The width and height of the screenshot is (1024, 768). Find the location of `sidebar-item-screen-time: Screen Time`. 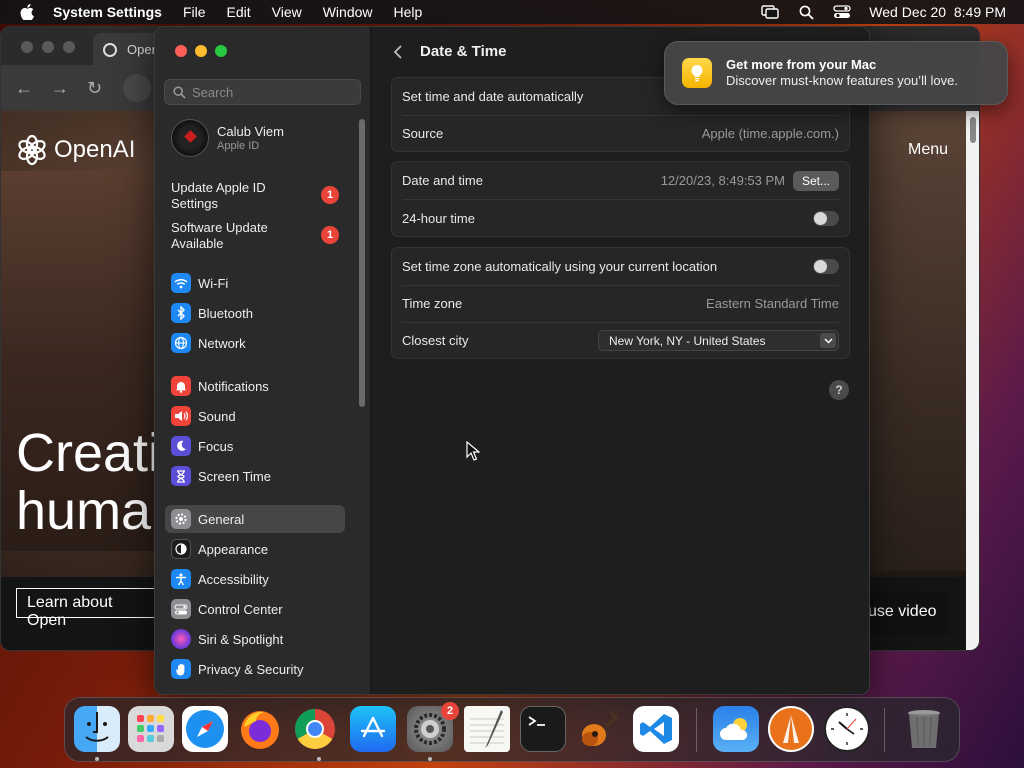

sidebar-item-screen-time: Screen Time is located at coordinates (255, 476).